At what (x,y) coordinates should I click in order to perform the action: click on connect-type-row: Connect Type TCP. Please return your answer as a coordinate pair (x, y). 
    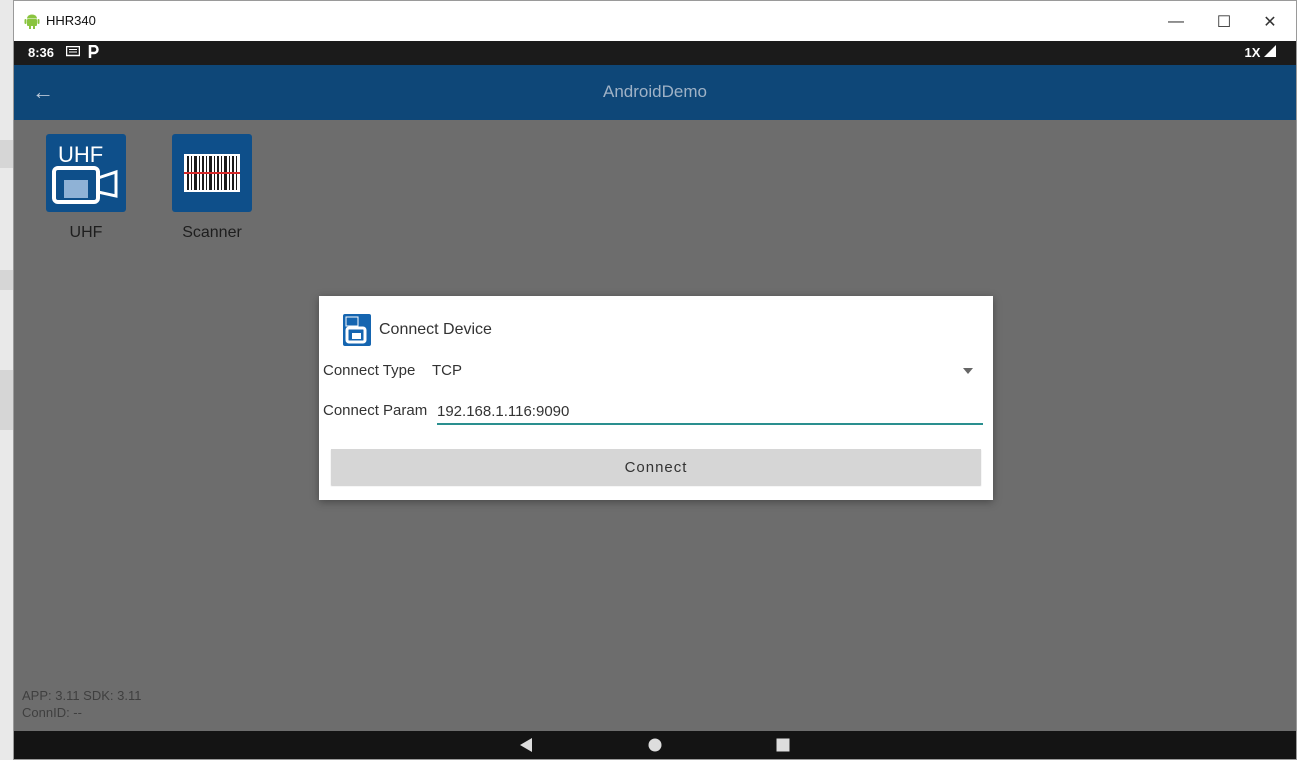
    Looking at the image, I should click on (653, 374).